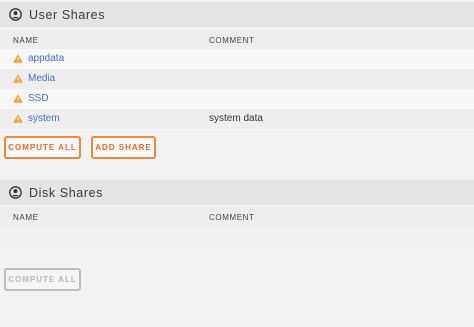  I want to click on disk-shares-column-header: NAME COMMENT, so click(237, 216).